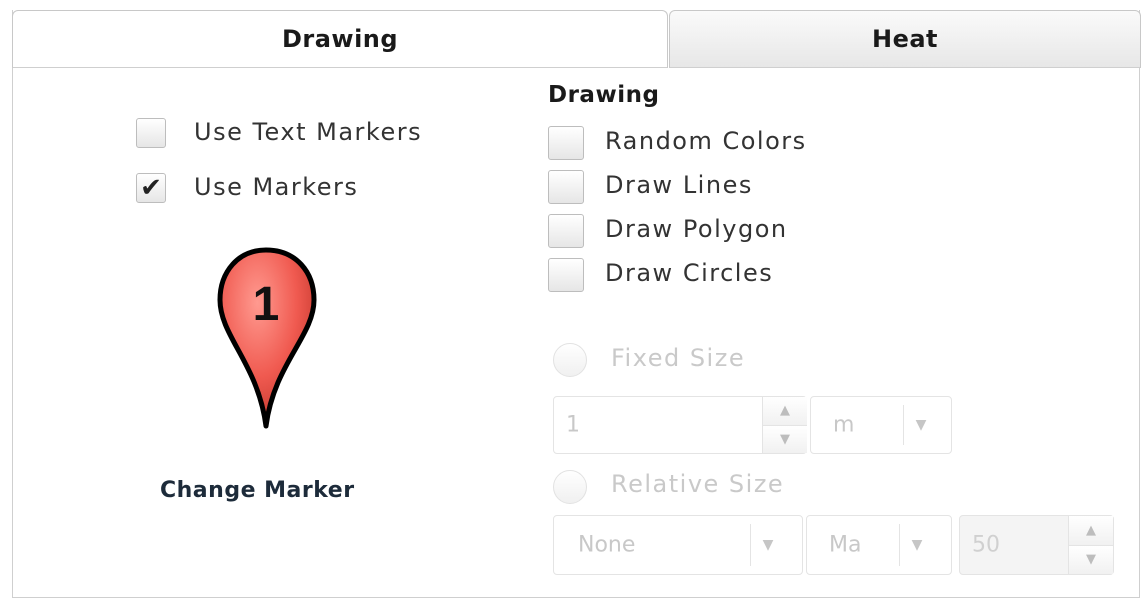 This screenshot has height=599, width=1141. I want to click on relative-size-radio, so click(570, 487).